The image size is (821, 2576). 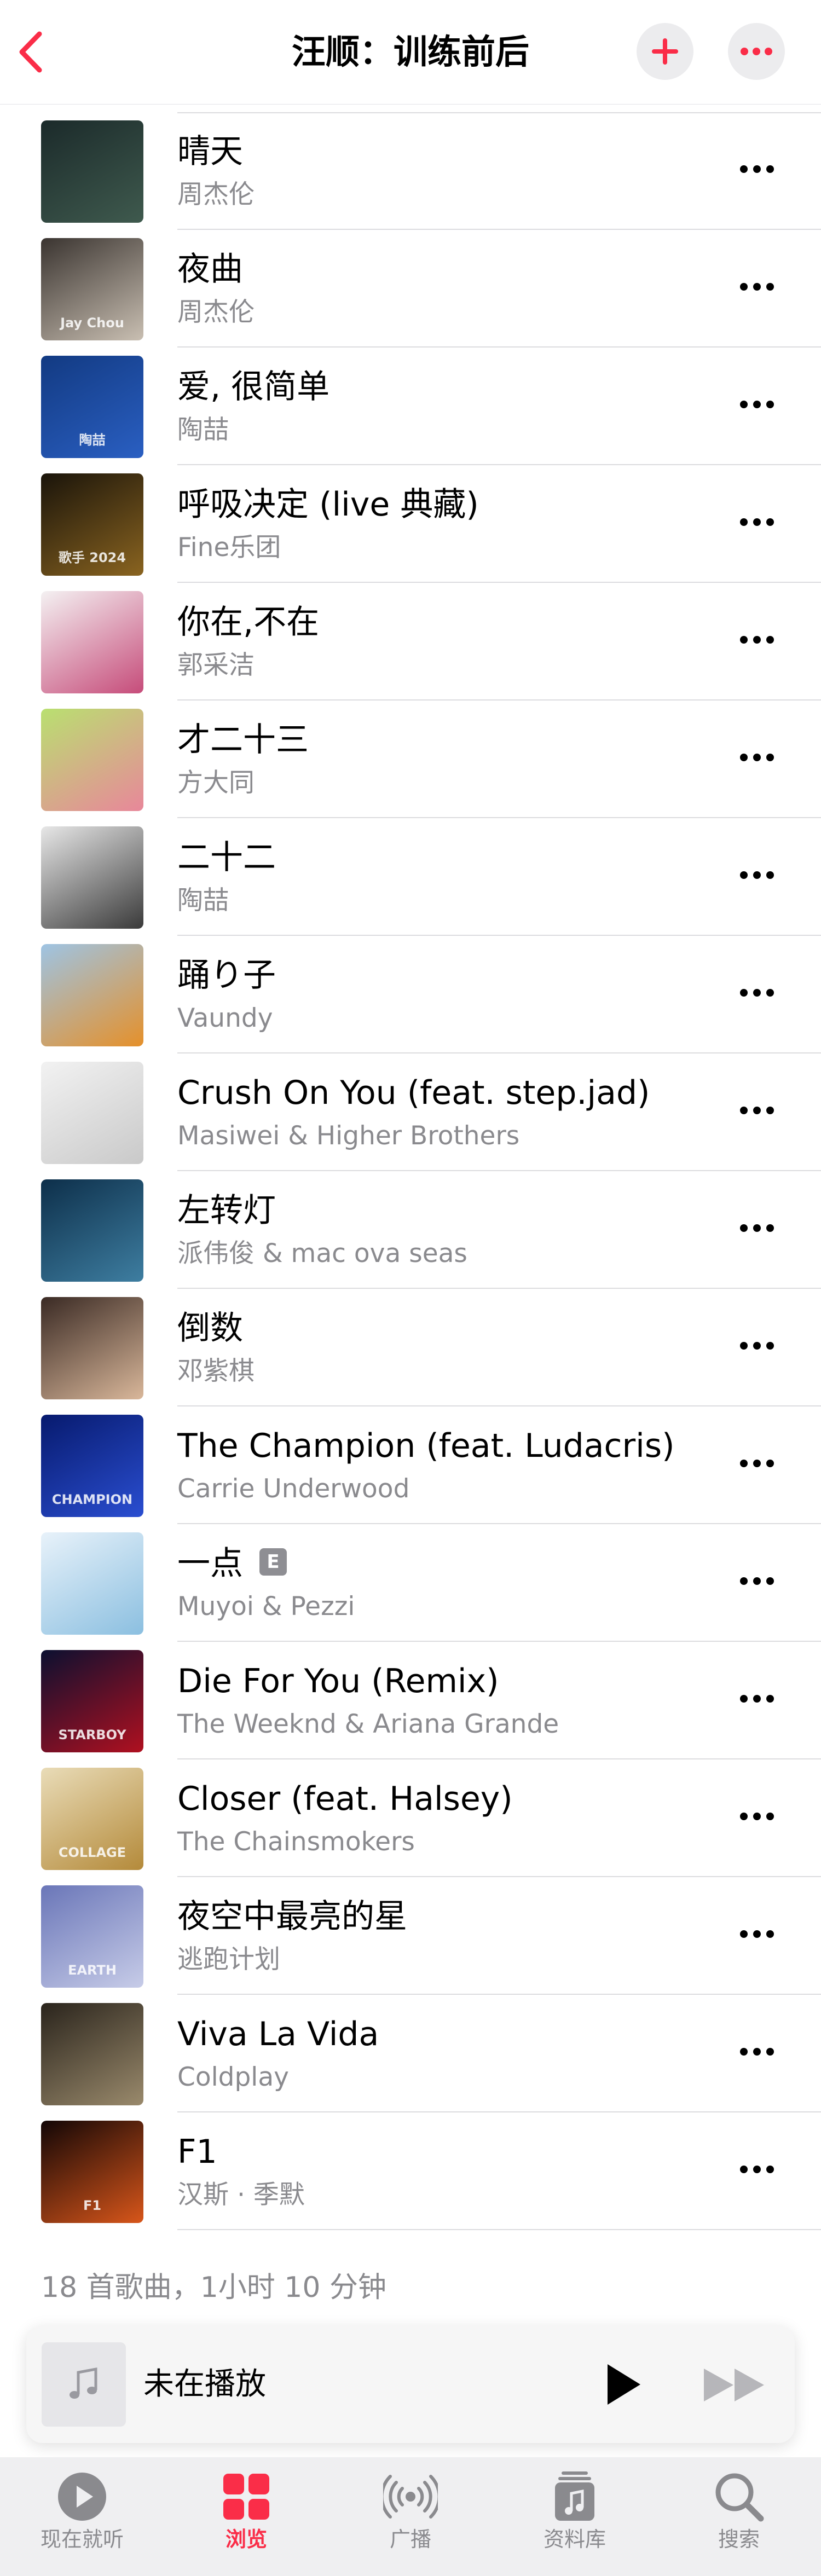 I want to click on song-title: 踊り子, so click(x=226, y=975).